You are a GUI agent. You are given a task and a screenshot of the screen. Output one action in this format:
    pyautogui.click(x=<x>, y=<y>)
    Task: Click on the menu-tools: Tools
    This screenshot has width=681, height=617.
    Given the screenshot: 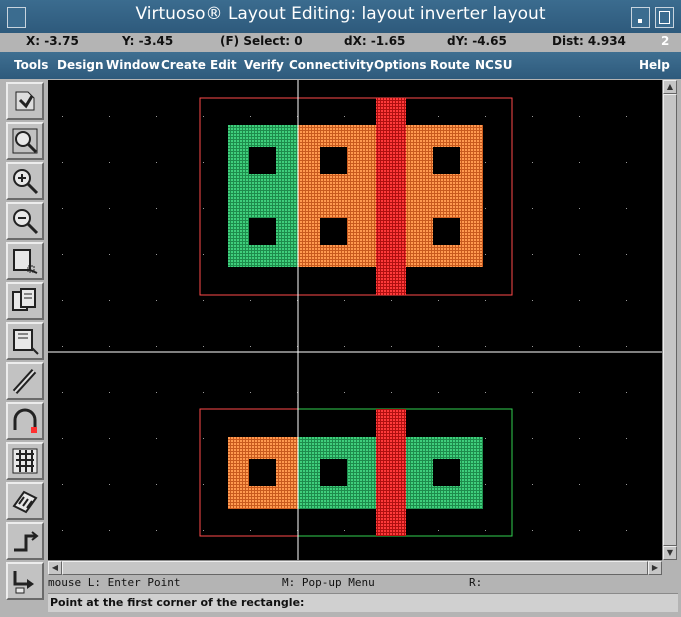 What is the action you would take?
    pyautogui.click(x=31, y=65)
    